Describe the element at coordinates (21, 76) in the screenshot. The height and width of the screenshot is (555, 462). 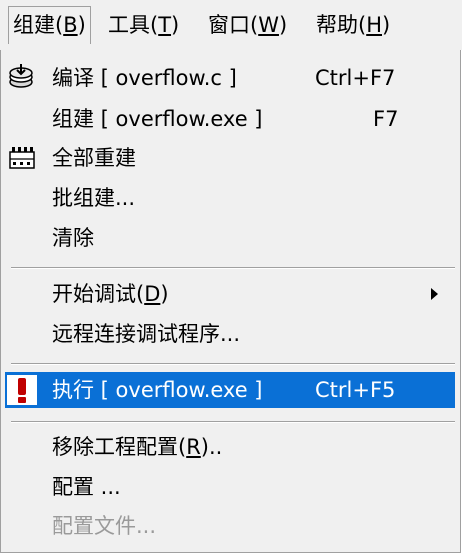
I see `compile-icon` at that location.